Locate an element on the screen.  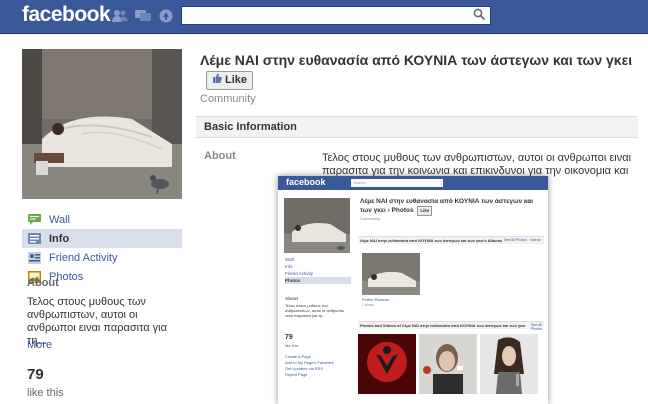
notification-jewels is located at coordinates (142, 16).